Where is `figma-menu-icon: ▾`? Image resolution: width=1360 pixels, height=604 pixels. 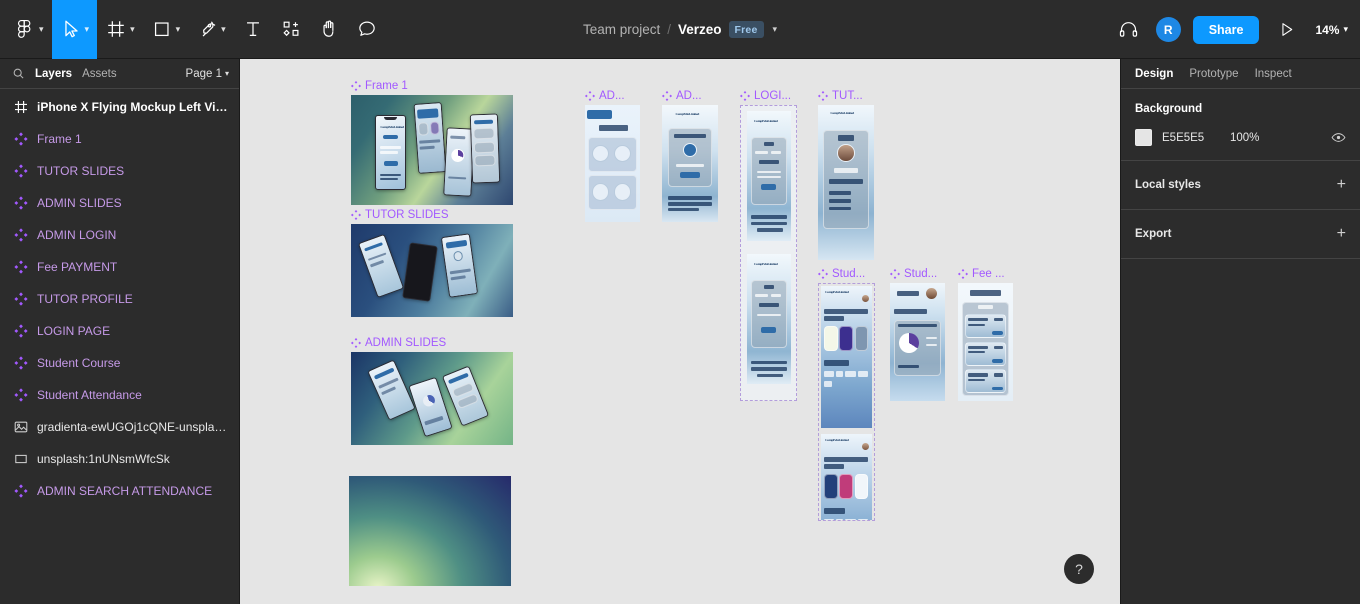
figma-menu-icon: ▾ is located at coordinates (29, 29).